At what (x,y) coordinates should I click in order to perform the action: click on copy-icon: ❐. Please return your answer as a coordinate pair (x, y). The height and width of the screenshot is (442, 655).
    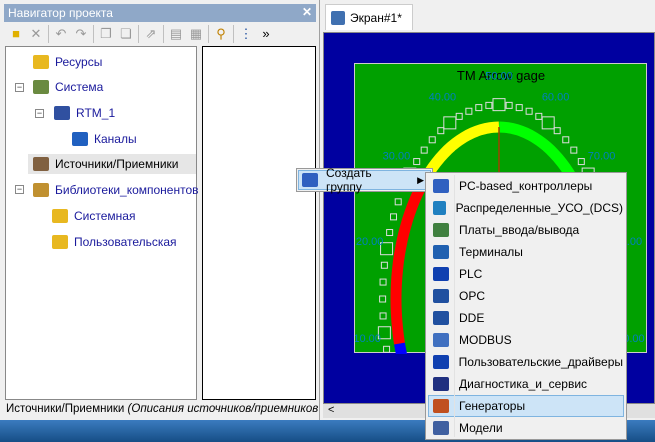
    Looking at the image, I should click on (106, 34).